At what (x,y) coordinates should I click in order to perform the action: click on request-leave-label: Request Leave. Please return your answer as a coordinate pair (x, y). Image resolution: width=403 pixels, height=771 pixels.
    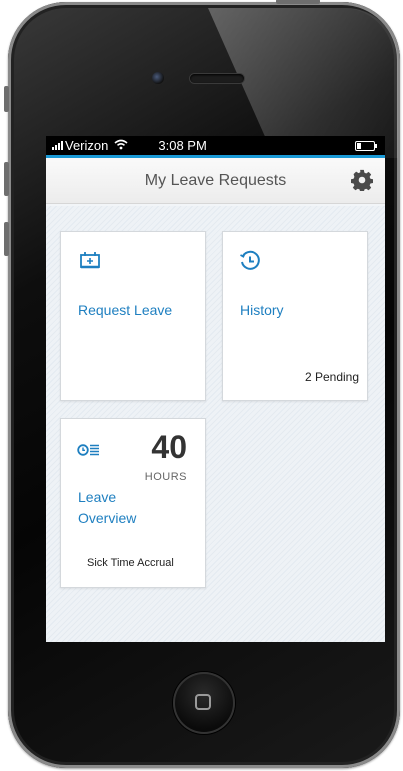
    Looking at the image, I should click on (125, 310).